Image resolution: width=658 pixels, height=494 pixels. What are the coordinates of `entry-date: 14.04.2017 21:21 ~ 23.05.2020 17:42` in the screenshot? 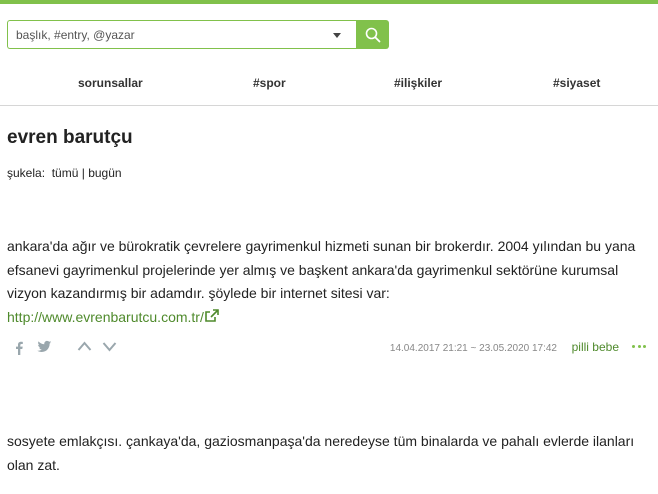 It's located at (473, 348).